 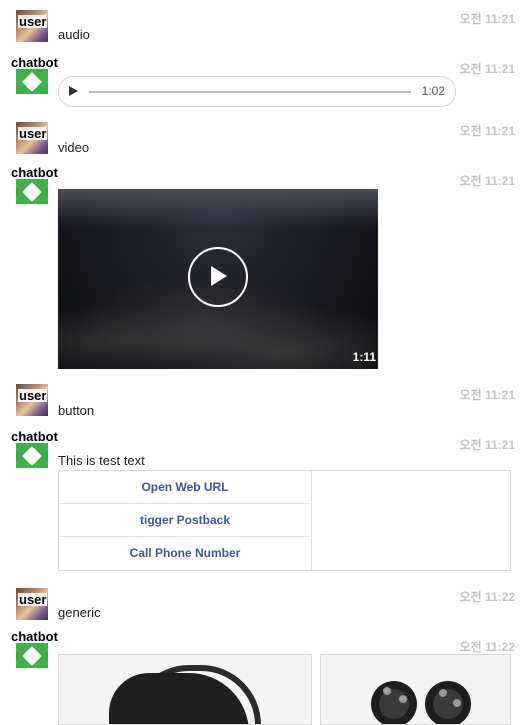 I want to click on message-user: user 오전 11:21 audio, so click(x=262, y=25).